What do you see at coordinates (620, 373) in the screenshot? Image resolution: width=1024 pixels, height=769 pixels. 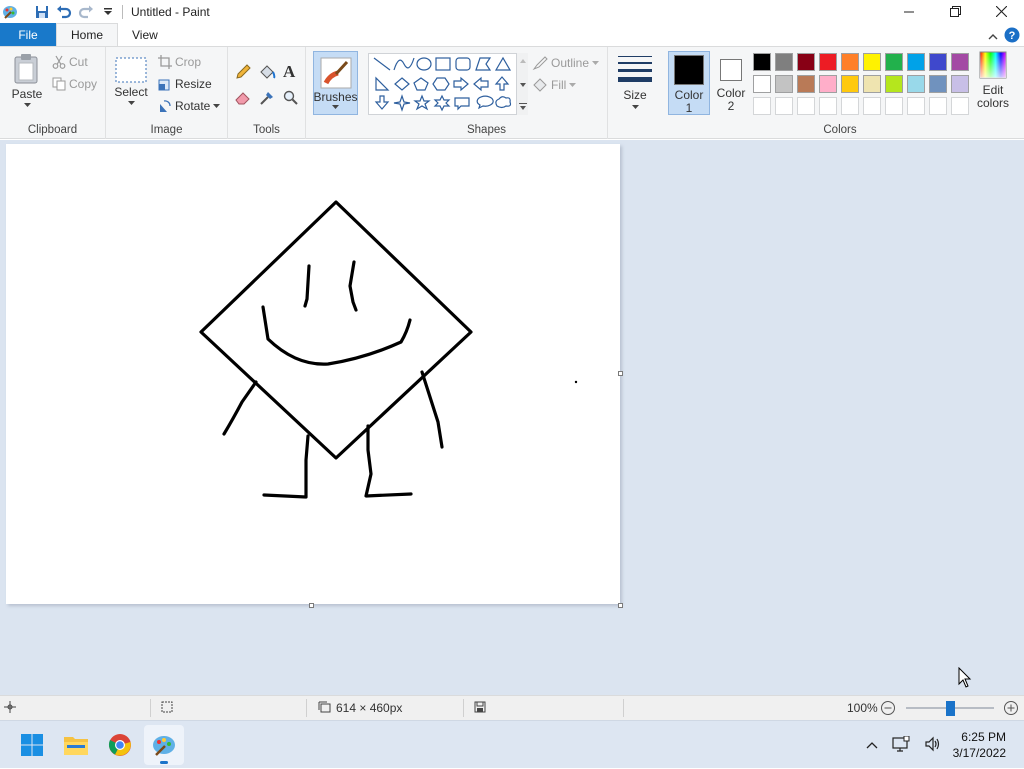 I see `resize-handle-right` at bounding box center [620, 373].